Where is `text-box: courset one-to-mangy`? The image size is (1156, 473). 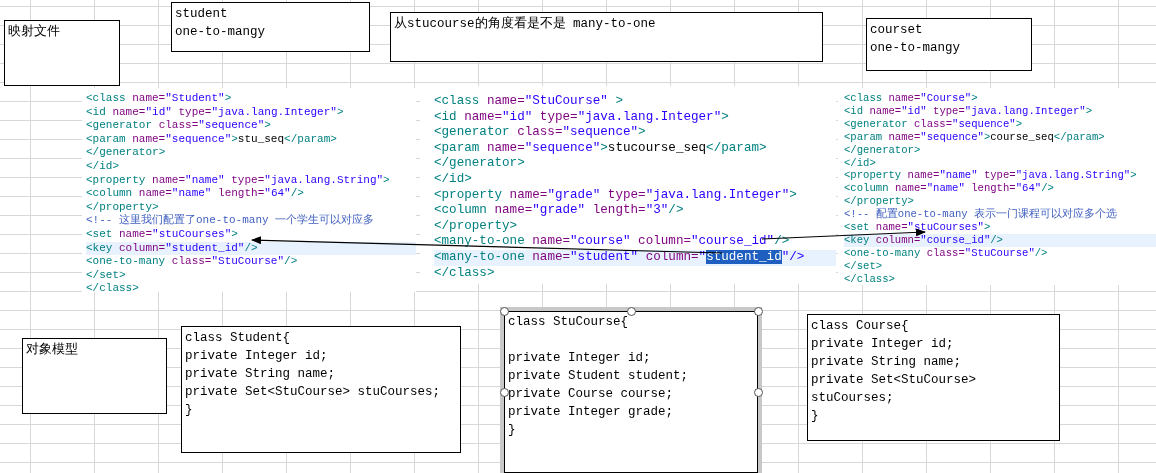
text-box: courset one-to-mangy is located at coordinates (949, 44).